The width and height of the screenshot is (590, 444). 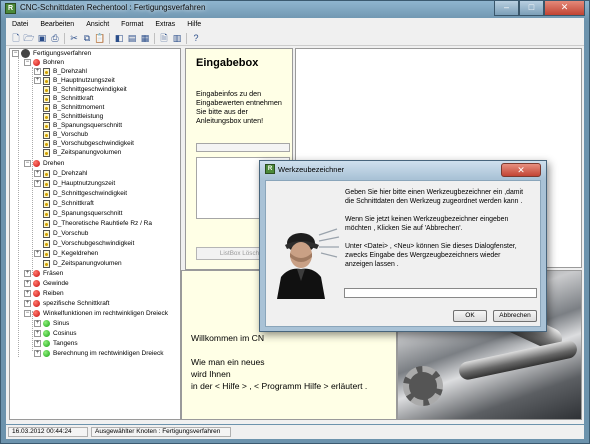 What do you see at coordinates (55, 38) in the screenshot?
I see `print-icon: ⎙` at bounding box center [55, 38].